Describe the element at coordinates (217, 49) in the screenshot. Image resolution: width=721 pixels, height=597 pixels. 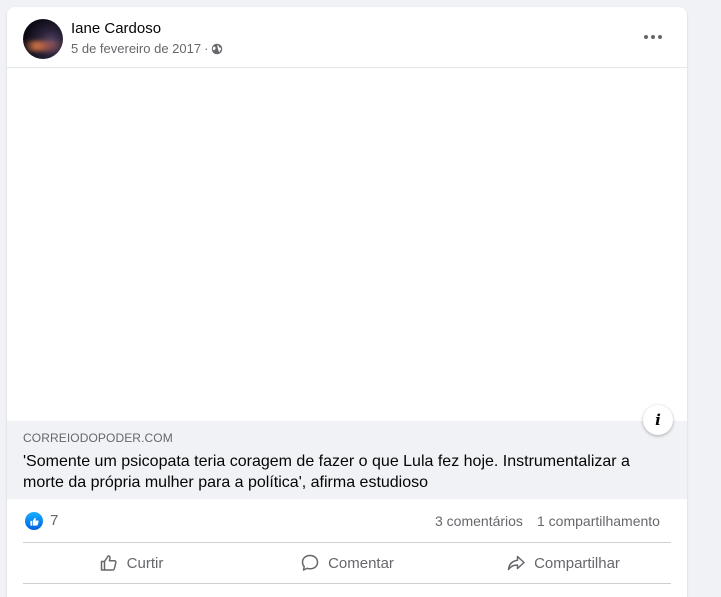
I see `globe-icon` at that location.